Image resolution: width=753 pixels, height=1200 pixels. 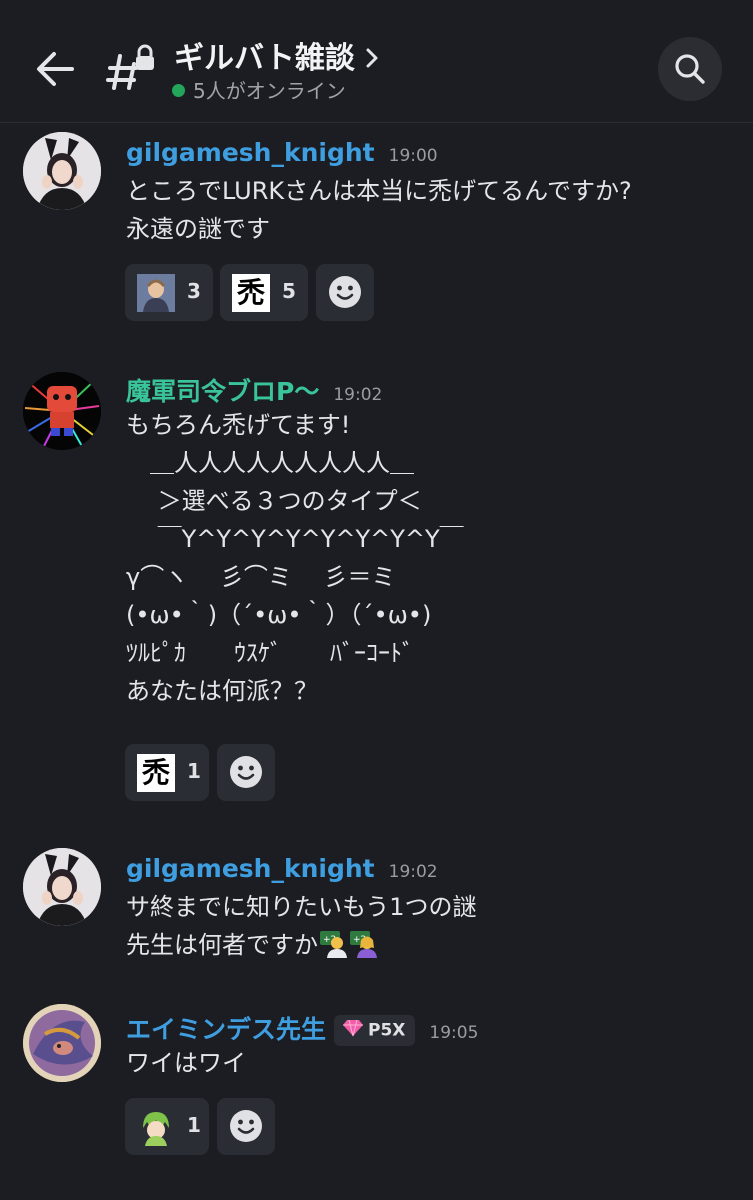 I want to click on reaction-count: 3, so click(x=194, y=291).